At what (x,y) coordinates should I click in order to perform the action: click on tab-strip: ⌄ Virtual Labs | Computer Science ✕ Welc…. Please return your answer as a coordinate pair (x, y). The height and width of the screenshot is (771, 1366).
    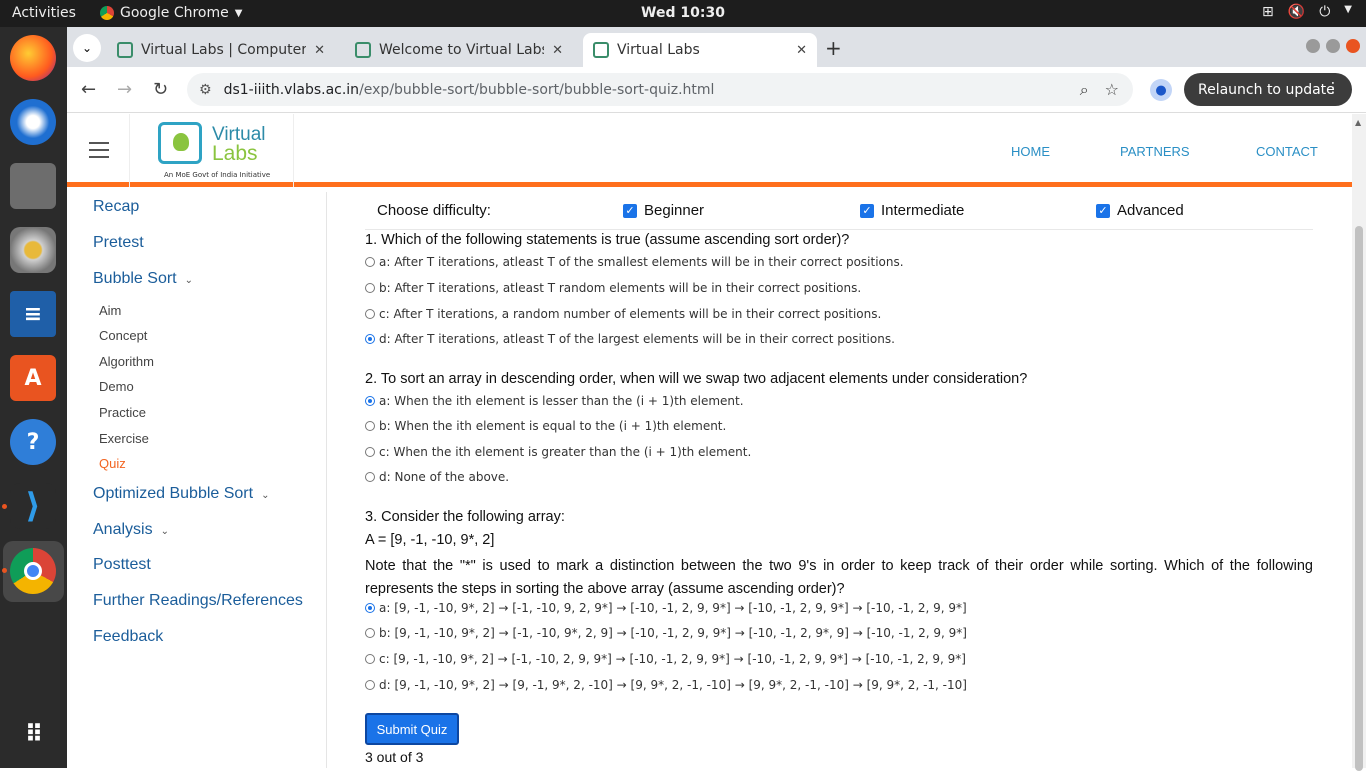
    Looking at the image, I should click on (716, 47).